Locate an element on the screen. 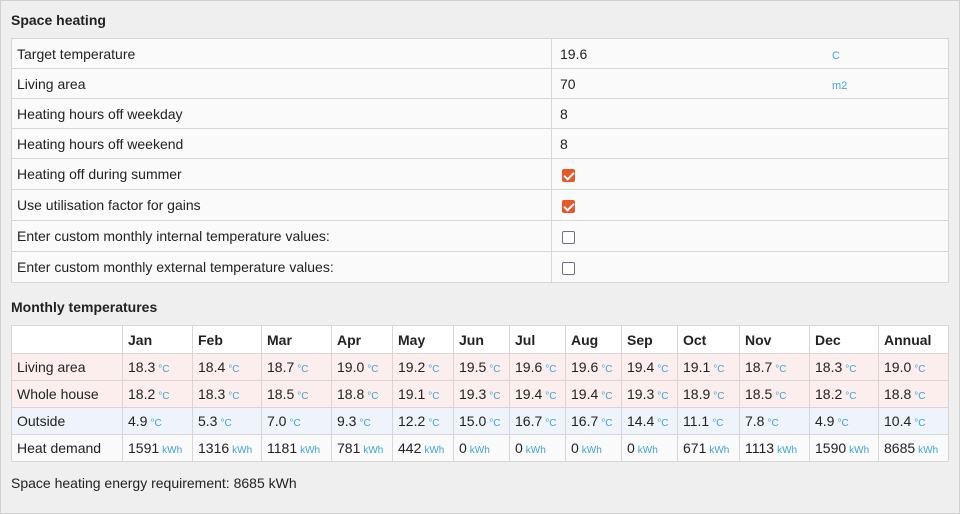  monthly-cell: 1591 kWh is located at coordinates (157, 448).